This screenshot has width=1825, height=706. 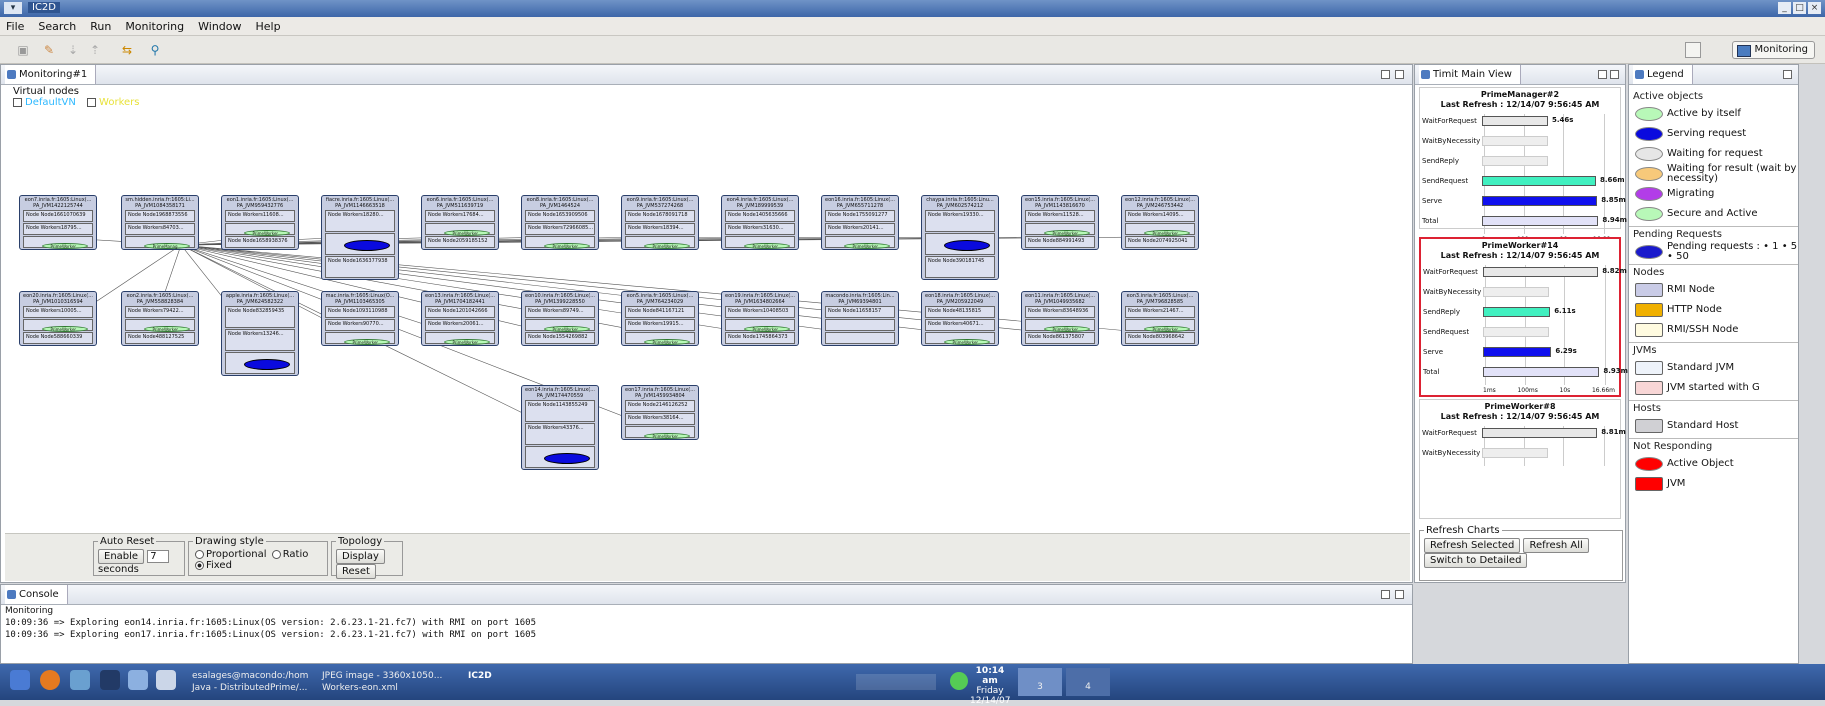 I want to click on maximize-view-icon, so click(x=1399, y=74).